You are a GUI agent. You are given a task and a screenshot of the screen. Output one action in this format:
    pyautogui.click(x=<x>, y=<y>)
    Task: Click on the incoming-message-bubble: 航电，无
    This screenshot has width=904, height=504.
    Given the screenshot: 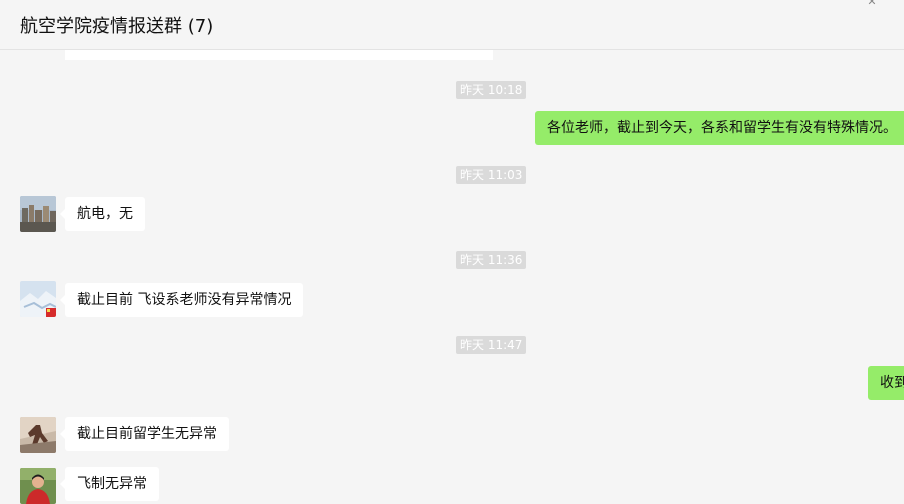 What is the action you would take?
    pyautogui.click(x=102, y=214)
    